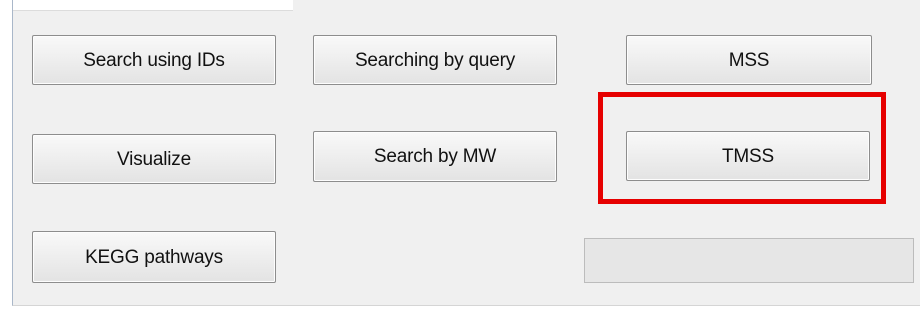  I want to click on highlight-box, so click(742, 148).